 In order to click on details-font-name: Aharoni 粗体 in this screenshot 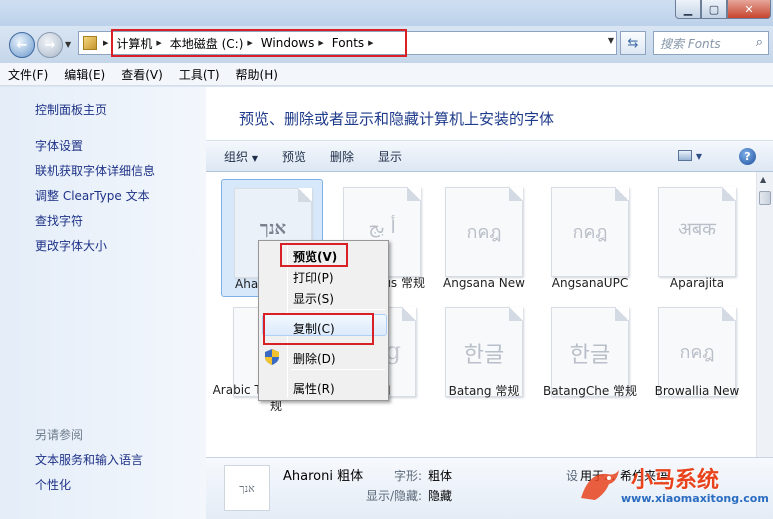, I will do `click(323, 476)`.